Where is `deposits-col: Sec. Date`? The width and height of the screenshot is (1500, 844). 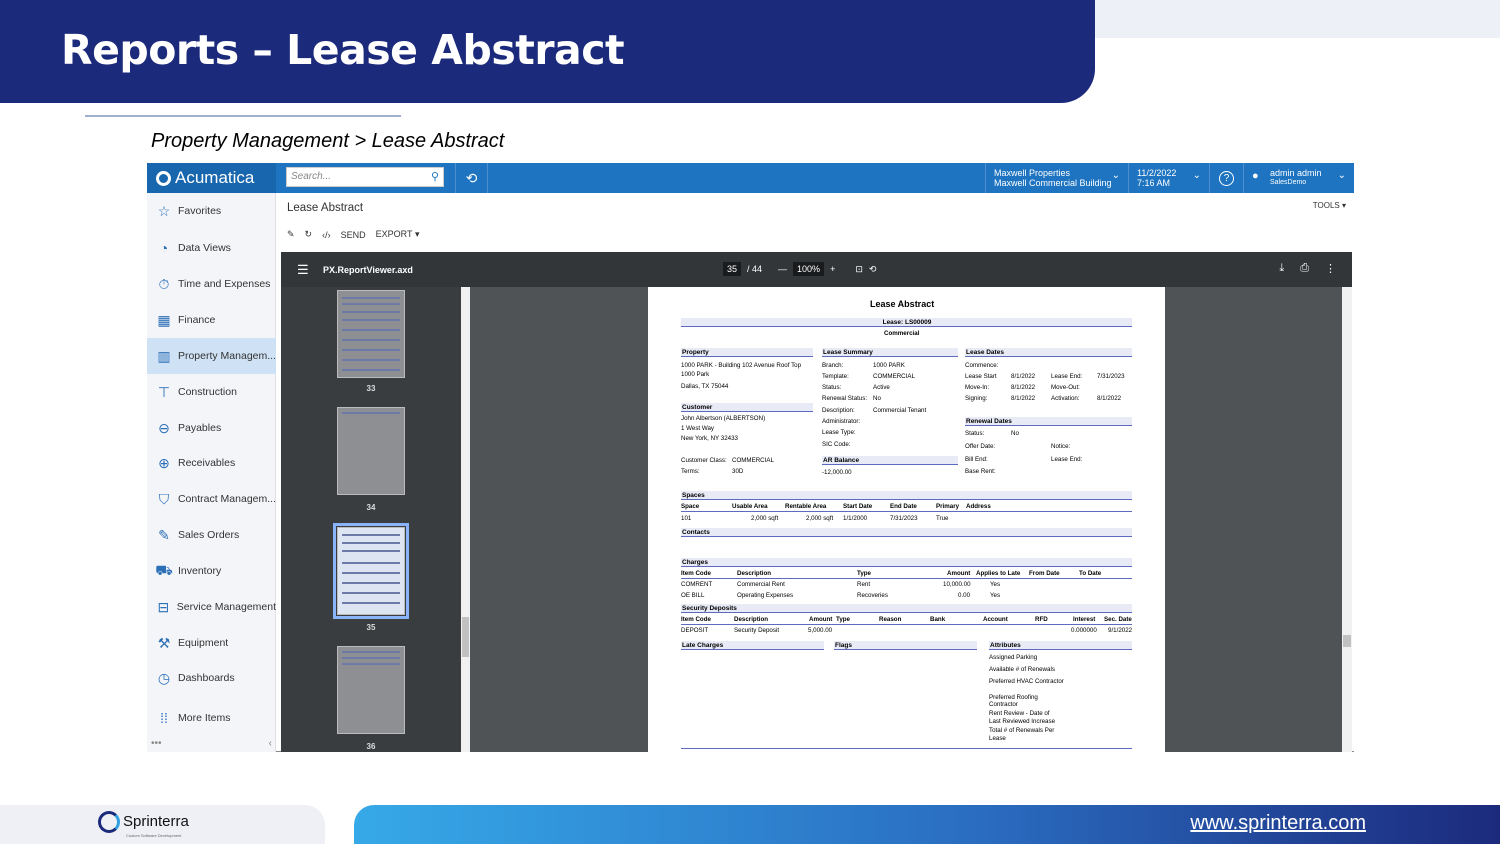 deposits-col: Sec. Date is located at coordinates (1118, 619).